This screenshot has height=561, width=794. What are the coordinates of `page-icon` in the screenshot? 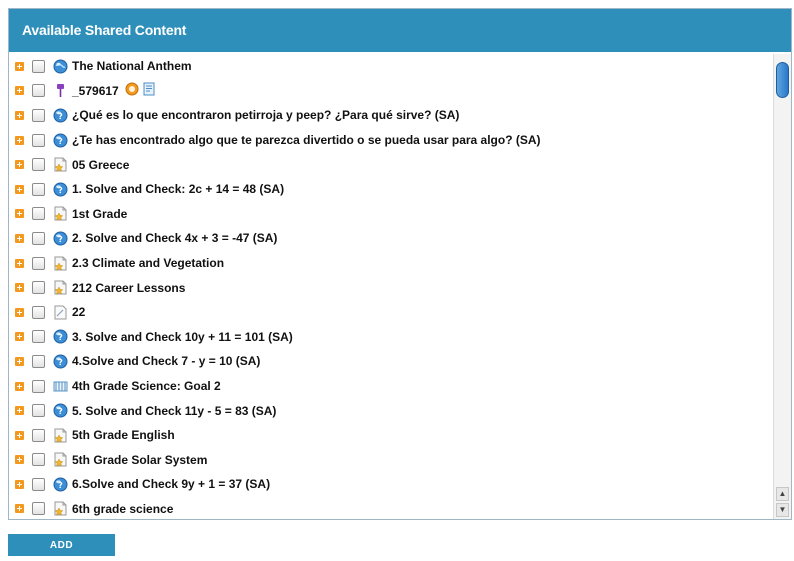 It's located at (149, 90).